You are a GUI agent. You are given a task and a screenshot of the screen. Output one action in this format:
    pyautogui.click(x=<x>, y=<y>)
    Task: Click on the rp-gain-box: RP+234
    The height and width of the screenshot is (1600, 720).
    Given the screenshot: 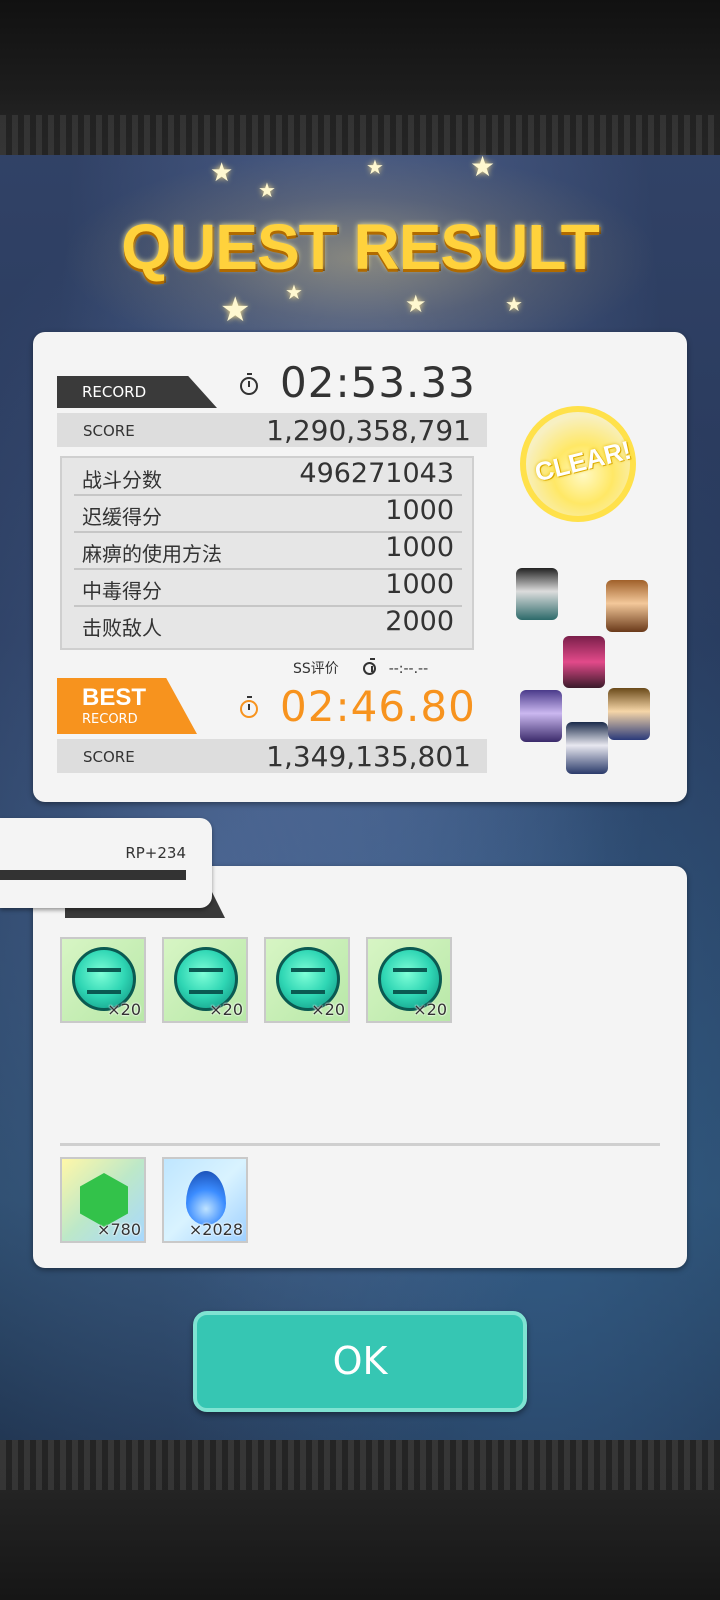 What is the action you would take?
    pyautogui.click(x=106, y=863)
    